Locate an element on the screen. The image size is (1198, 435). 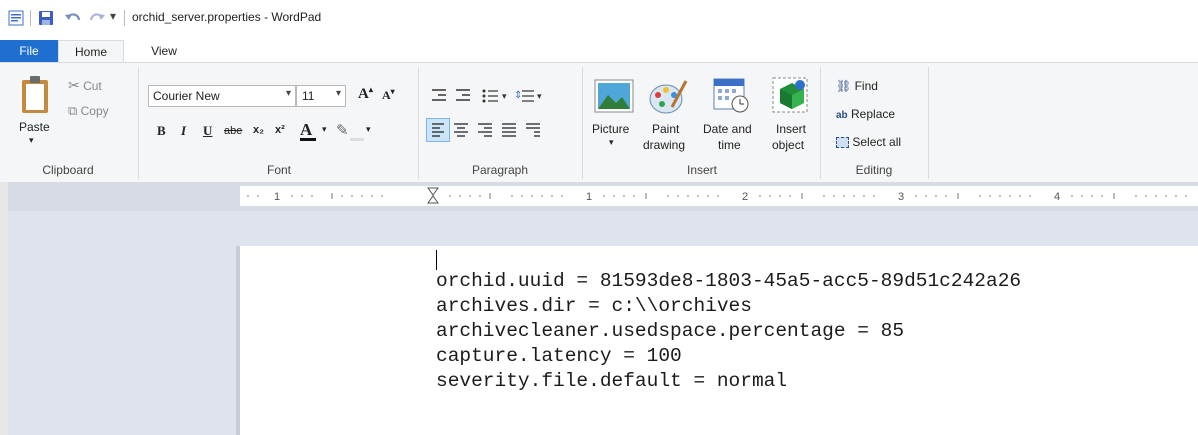
replace-button: ab Replace is located at coordinates (865, 114).